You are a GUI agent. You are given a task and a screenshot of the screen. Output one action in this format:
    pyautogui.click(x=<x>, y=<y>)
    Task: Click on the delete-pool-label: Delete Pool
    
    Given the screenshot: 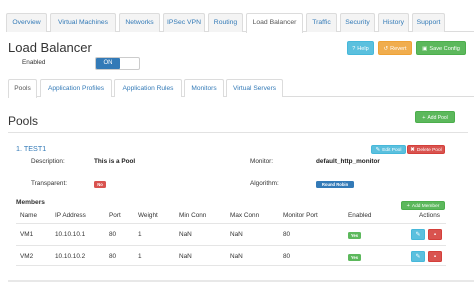 What is the action you would take?
    pyautogui.click(x=429, y=150)
    